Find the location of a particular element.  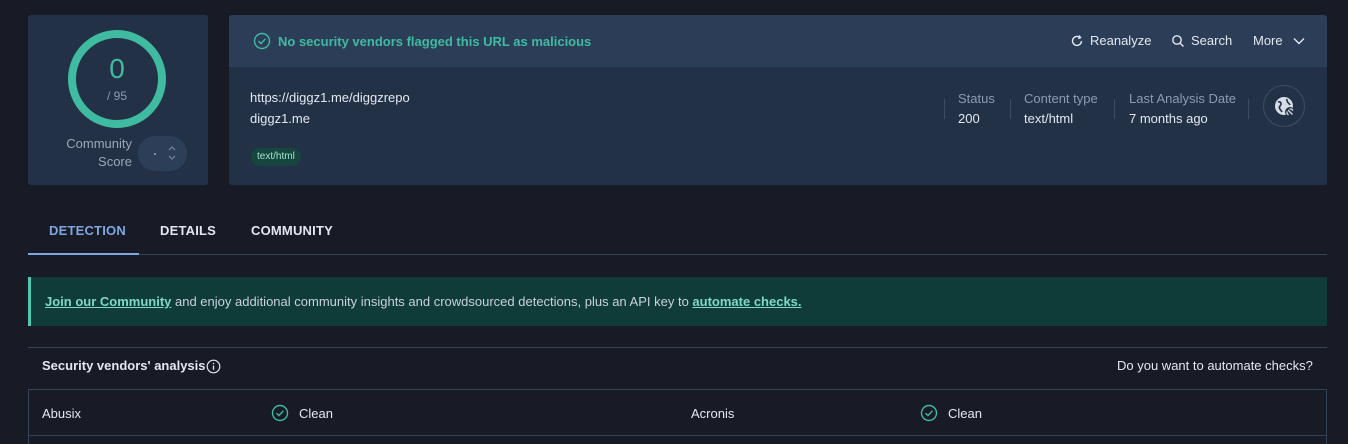

vendors-analysis-title: Security vendors' analysis is located at coordinates (124, 365).